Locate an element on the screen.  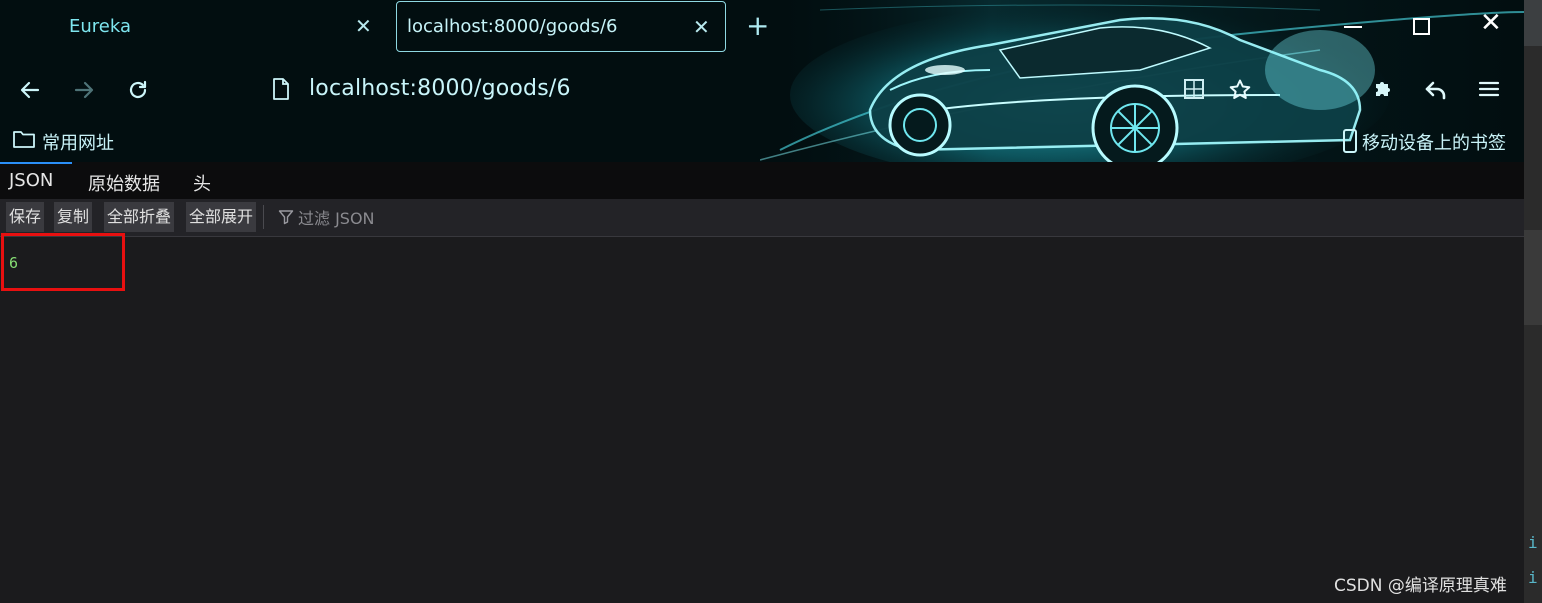
tab-title: localhost:8000/goods/6 is located at coordinates (512, 26).